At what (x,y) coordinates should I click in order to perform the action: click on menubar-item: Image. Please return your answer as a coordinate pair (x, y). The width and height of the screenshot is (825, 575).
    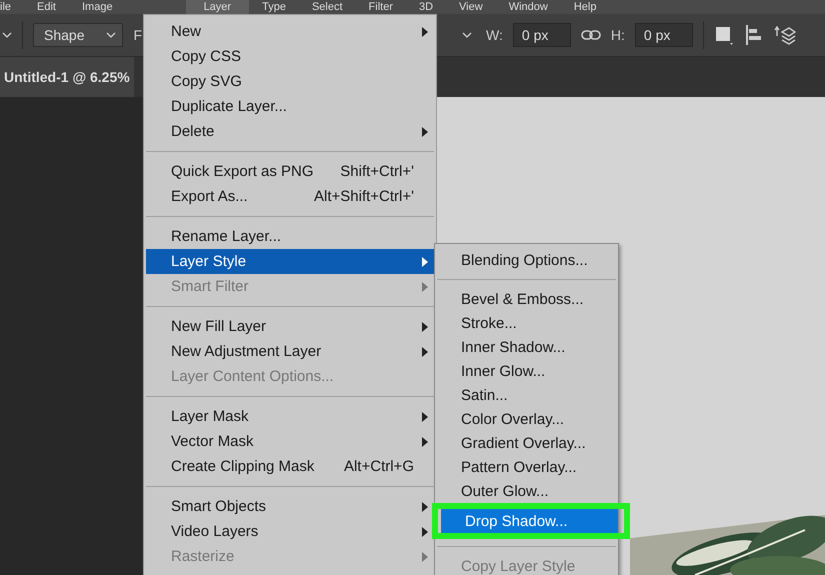
    Looking at the image, I should click on (97, 7).